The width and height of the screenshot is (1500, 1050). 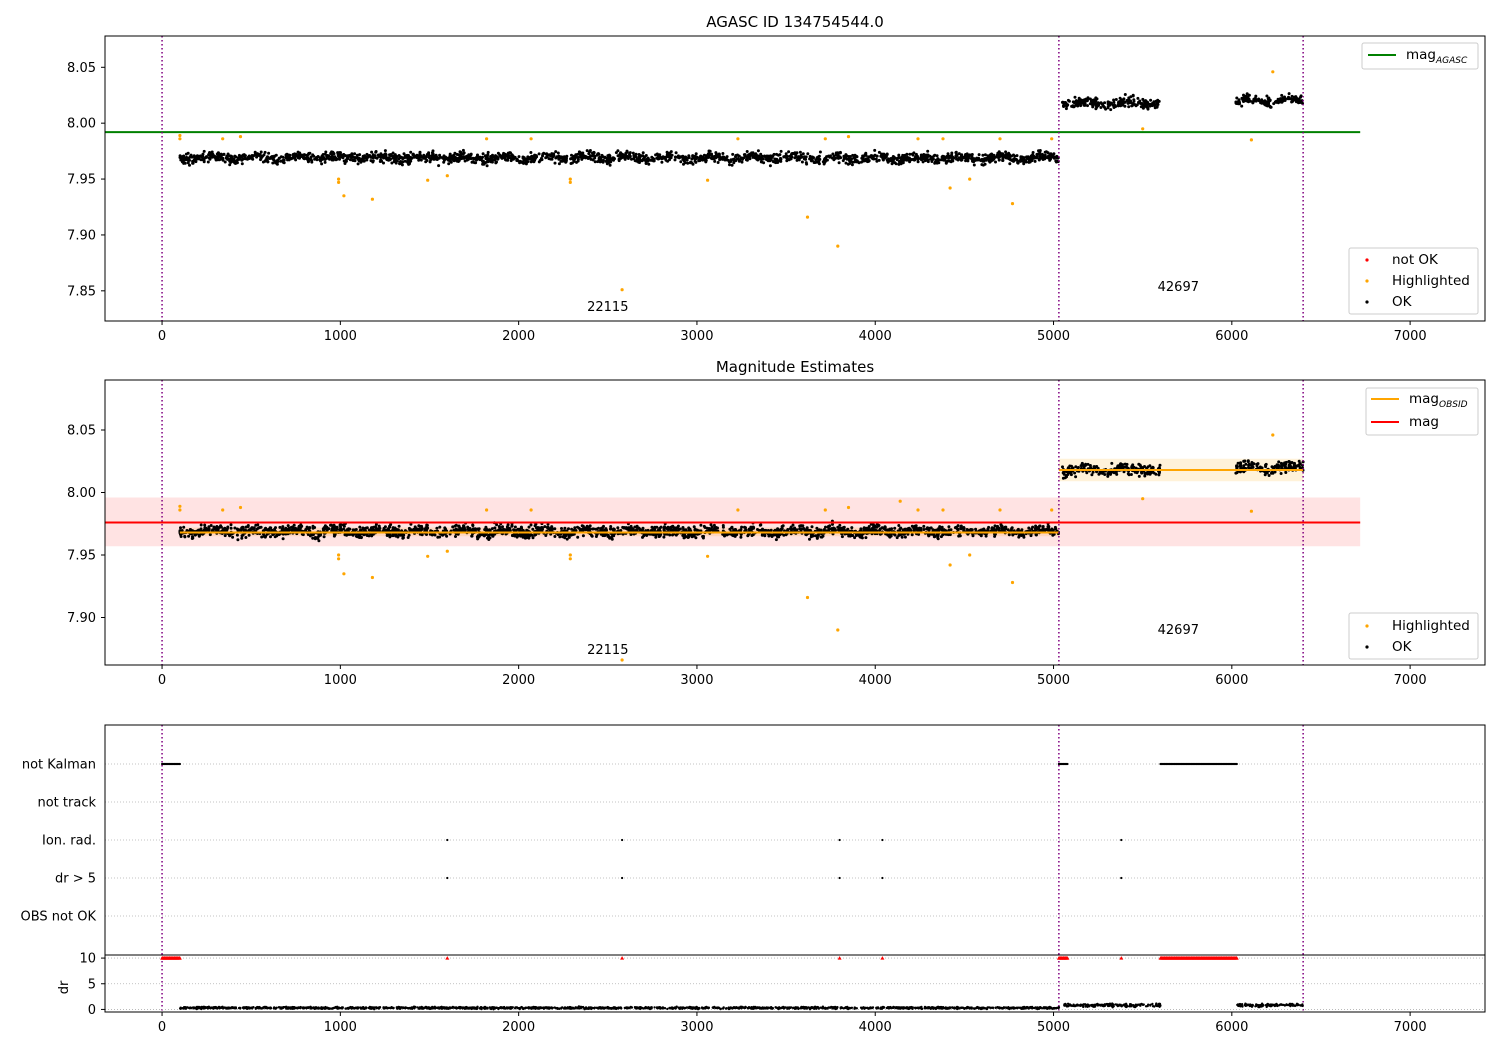 What do you see at coordinates (1367, 302) in the screenshot?
I see `legend-marker-ok` at bounding box center [1367, 302].